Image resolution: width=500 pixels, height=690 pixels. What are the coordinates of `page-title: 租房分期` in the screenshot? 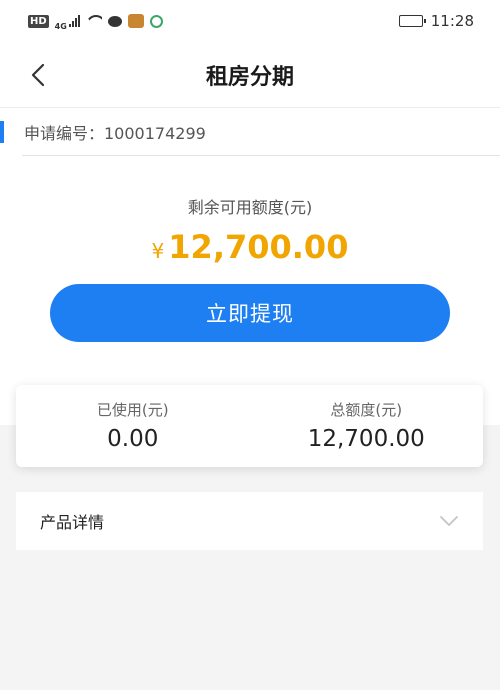 It's located at (249, 77).